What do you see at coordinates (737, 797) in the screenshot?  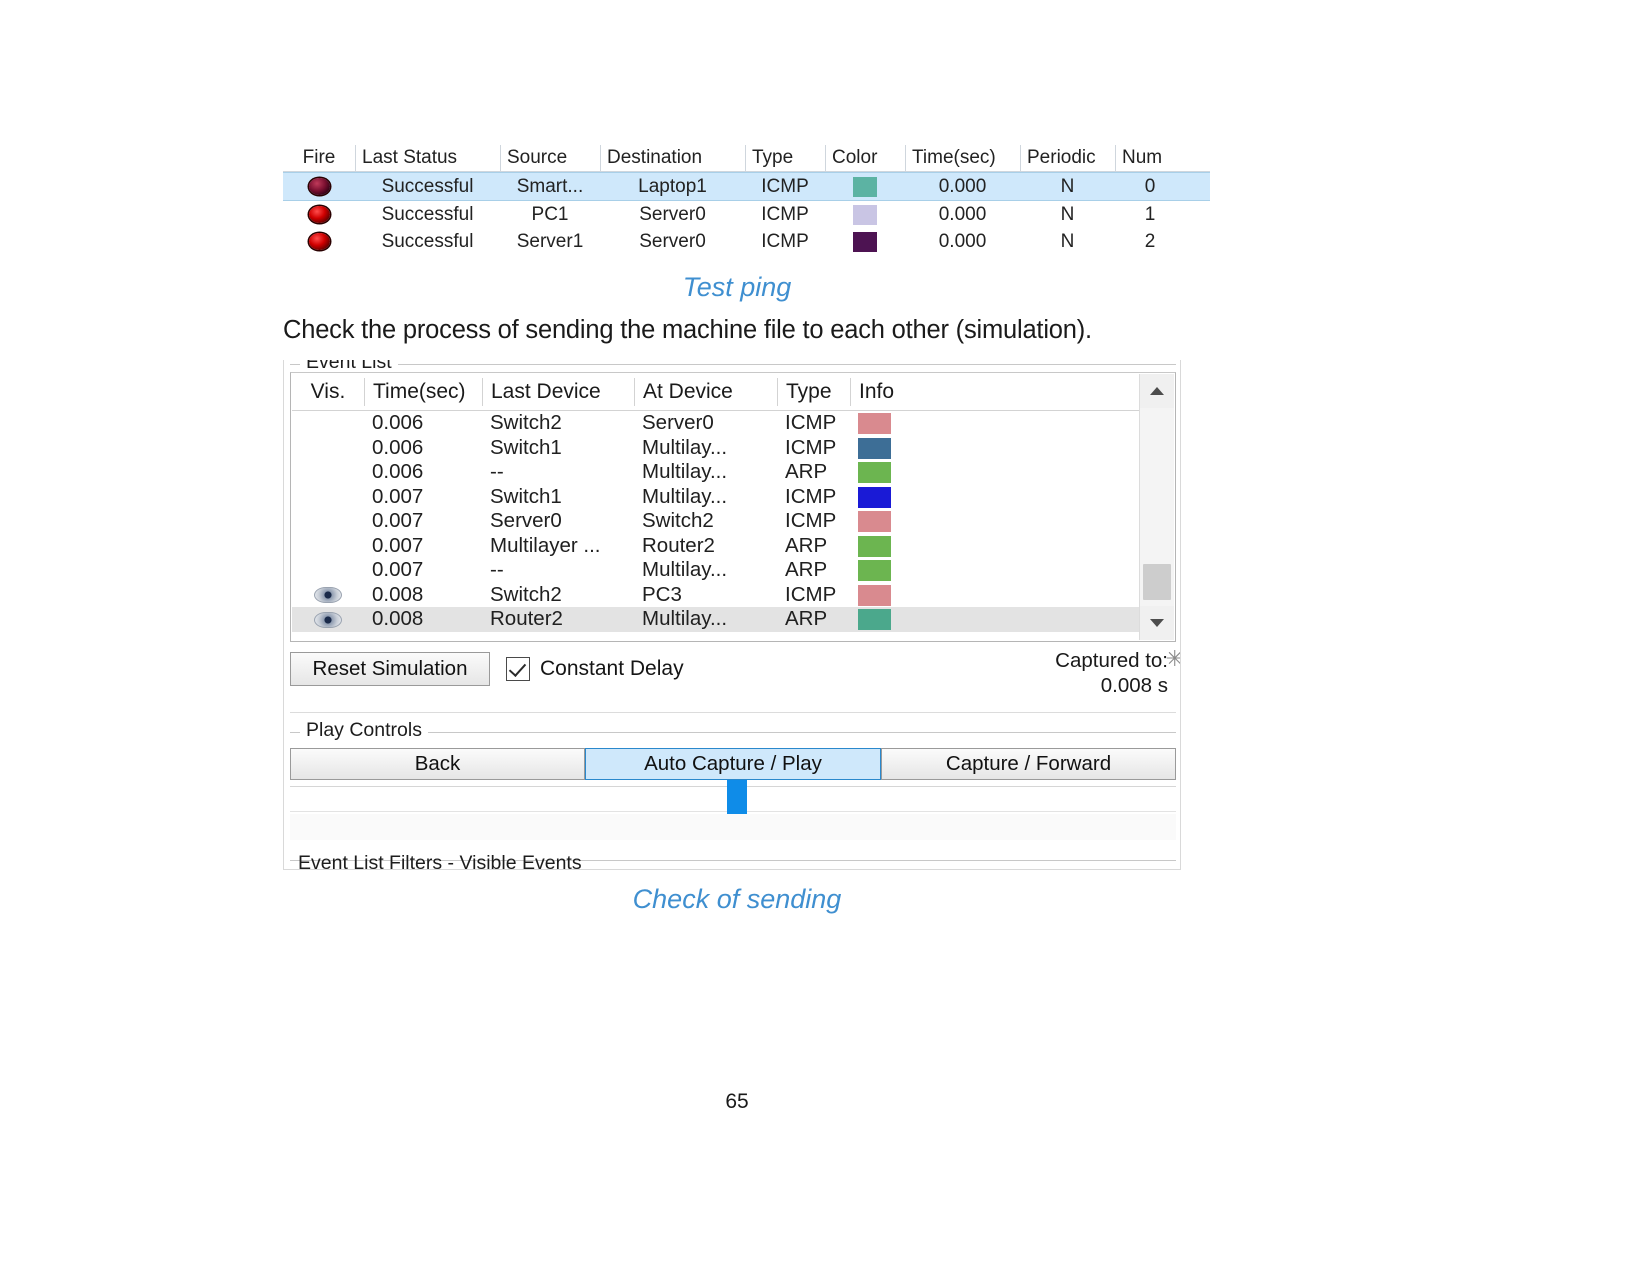 I see `speed-slider-thumb` at bounding box center [737, 797].